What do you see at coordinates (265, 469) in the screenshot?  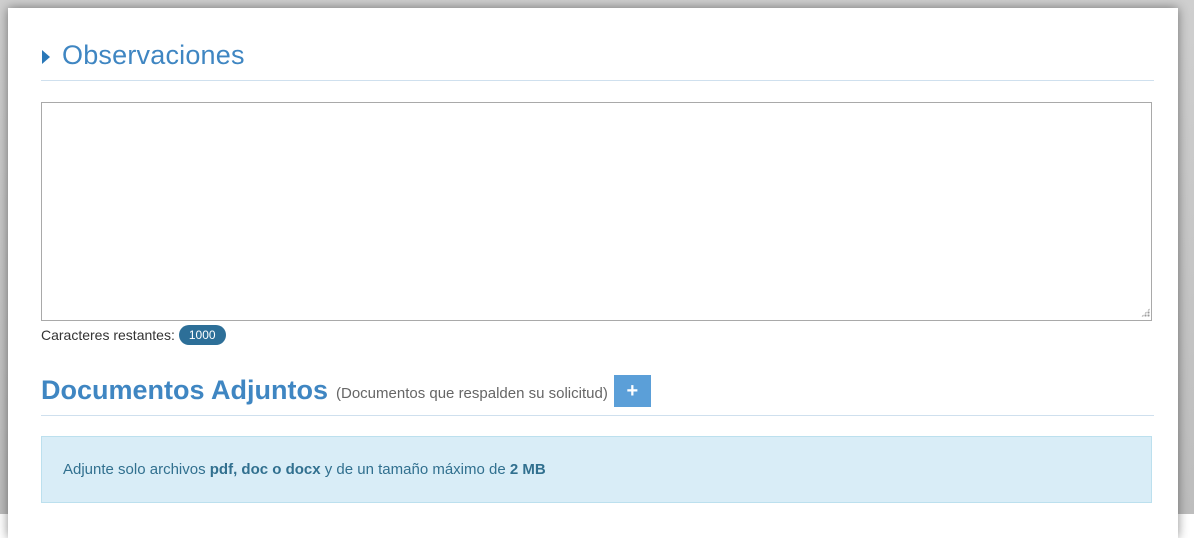 I see `info-formats: pdf, doc o docx` at bounding box center [265, 469].